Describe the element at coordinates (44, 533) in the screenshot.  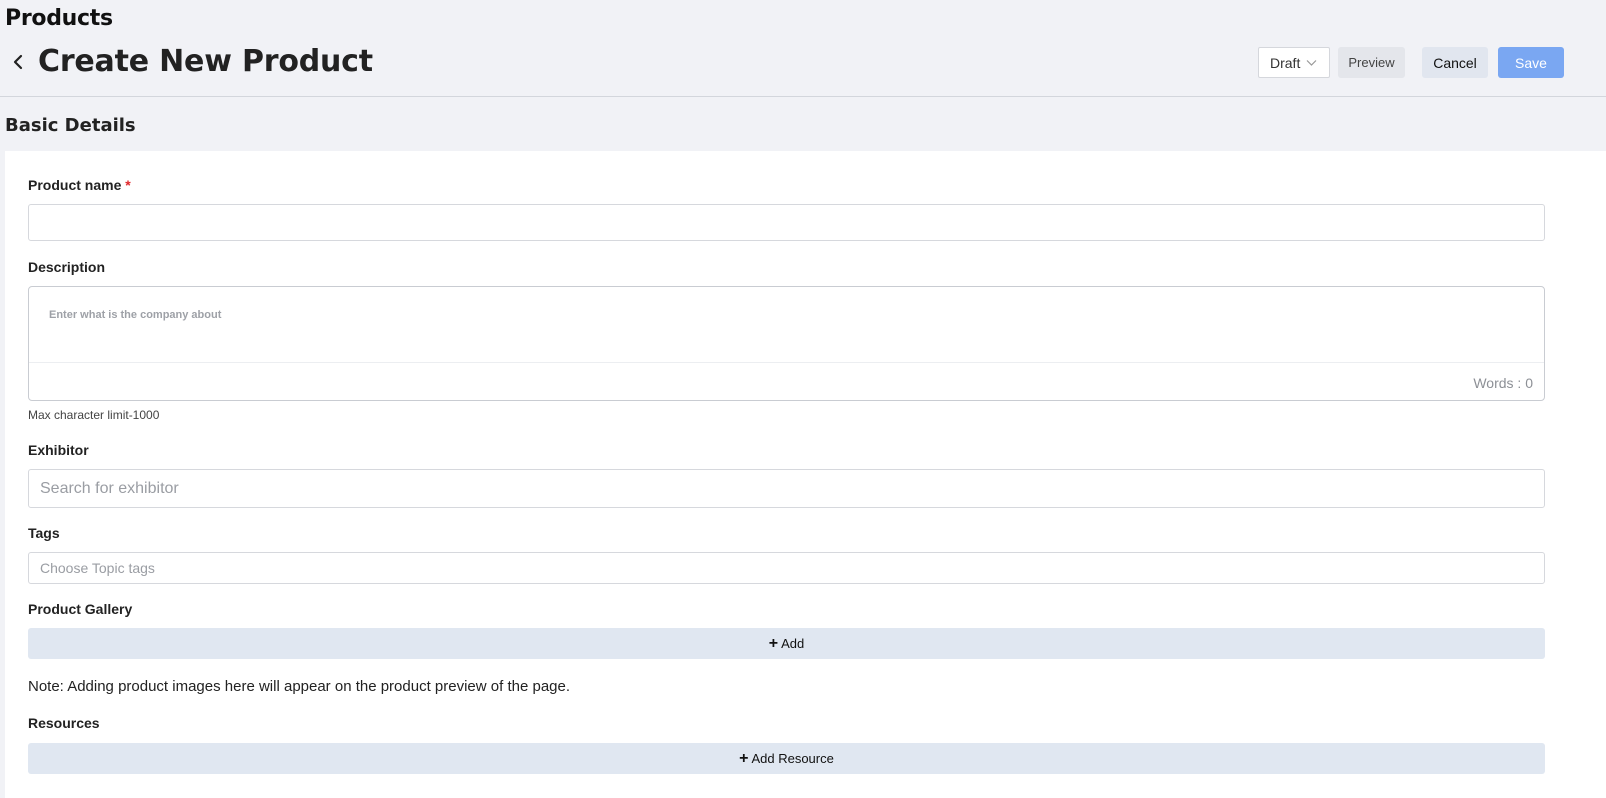
I see `tags-label: Tags` at that location.